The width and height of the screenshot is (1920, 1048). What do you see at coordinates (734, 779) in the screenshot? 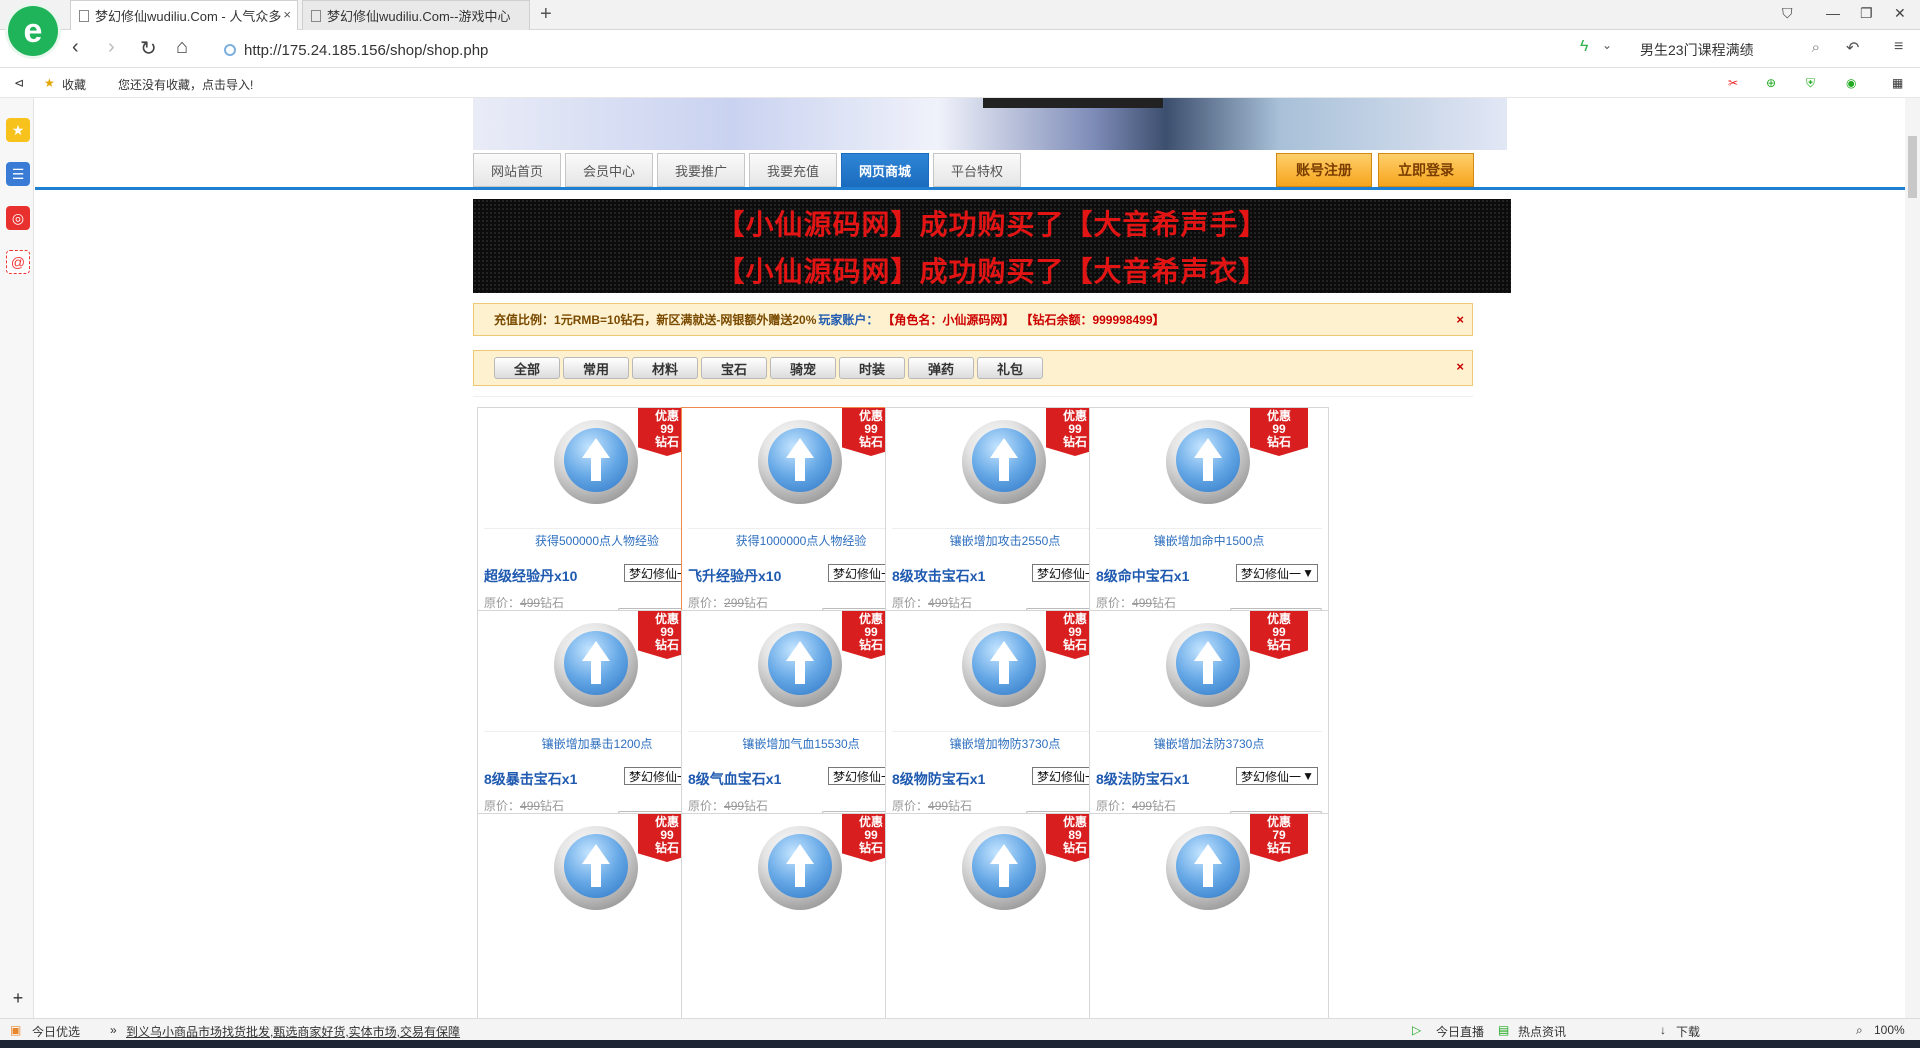
I see `product-name: 8级气血宝石x1` at bounding box center [734, 779].